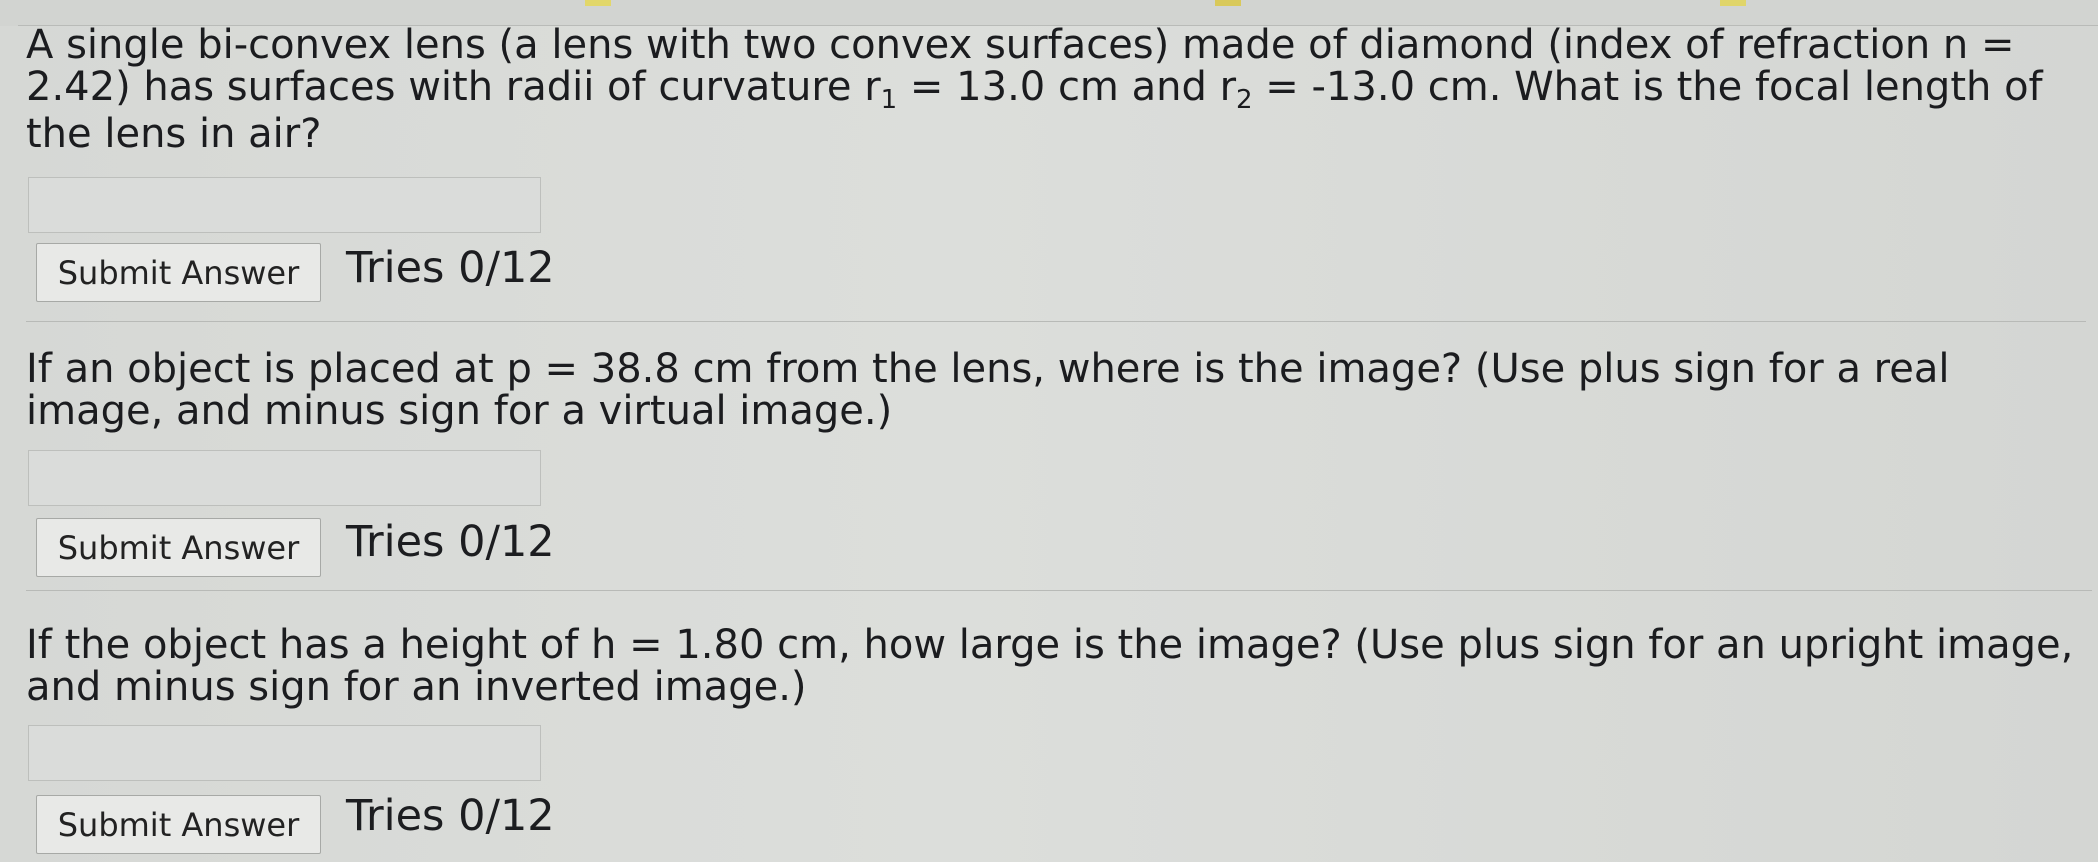 This screenshot has width=2098, height=862. What do you see at coordinates (450, 268) in the screenshot?
I see `tries-counter-1: Tries 0/12` at bounding box center [450, 268].